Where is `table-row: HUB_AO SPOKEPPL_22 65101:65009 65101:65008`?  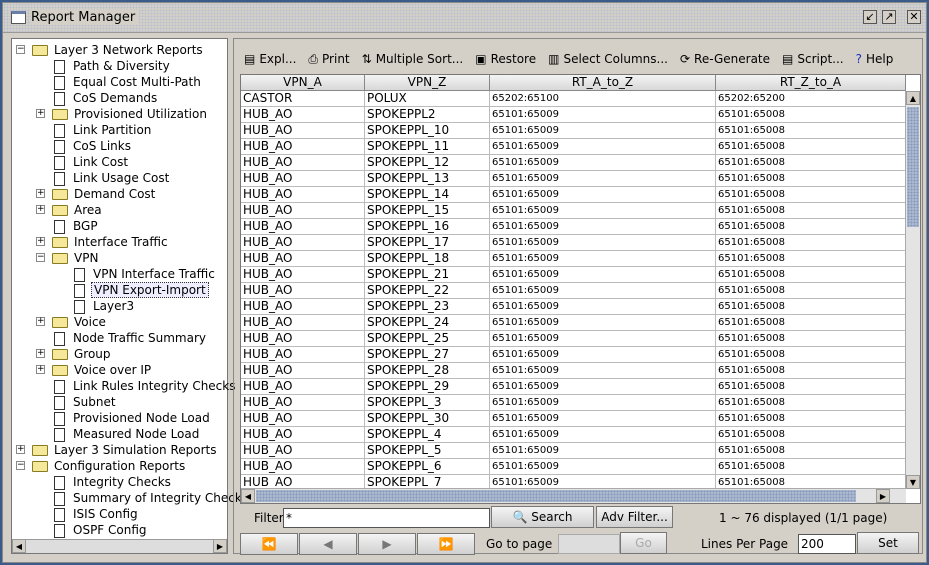
table-row: HUB_AO SPOKEPPL_22 65101:65009 65101:65008 is located at coordinates (573, 291).